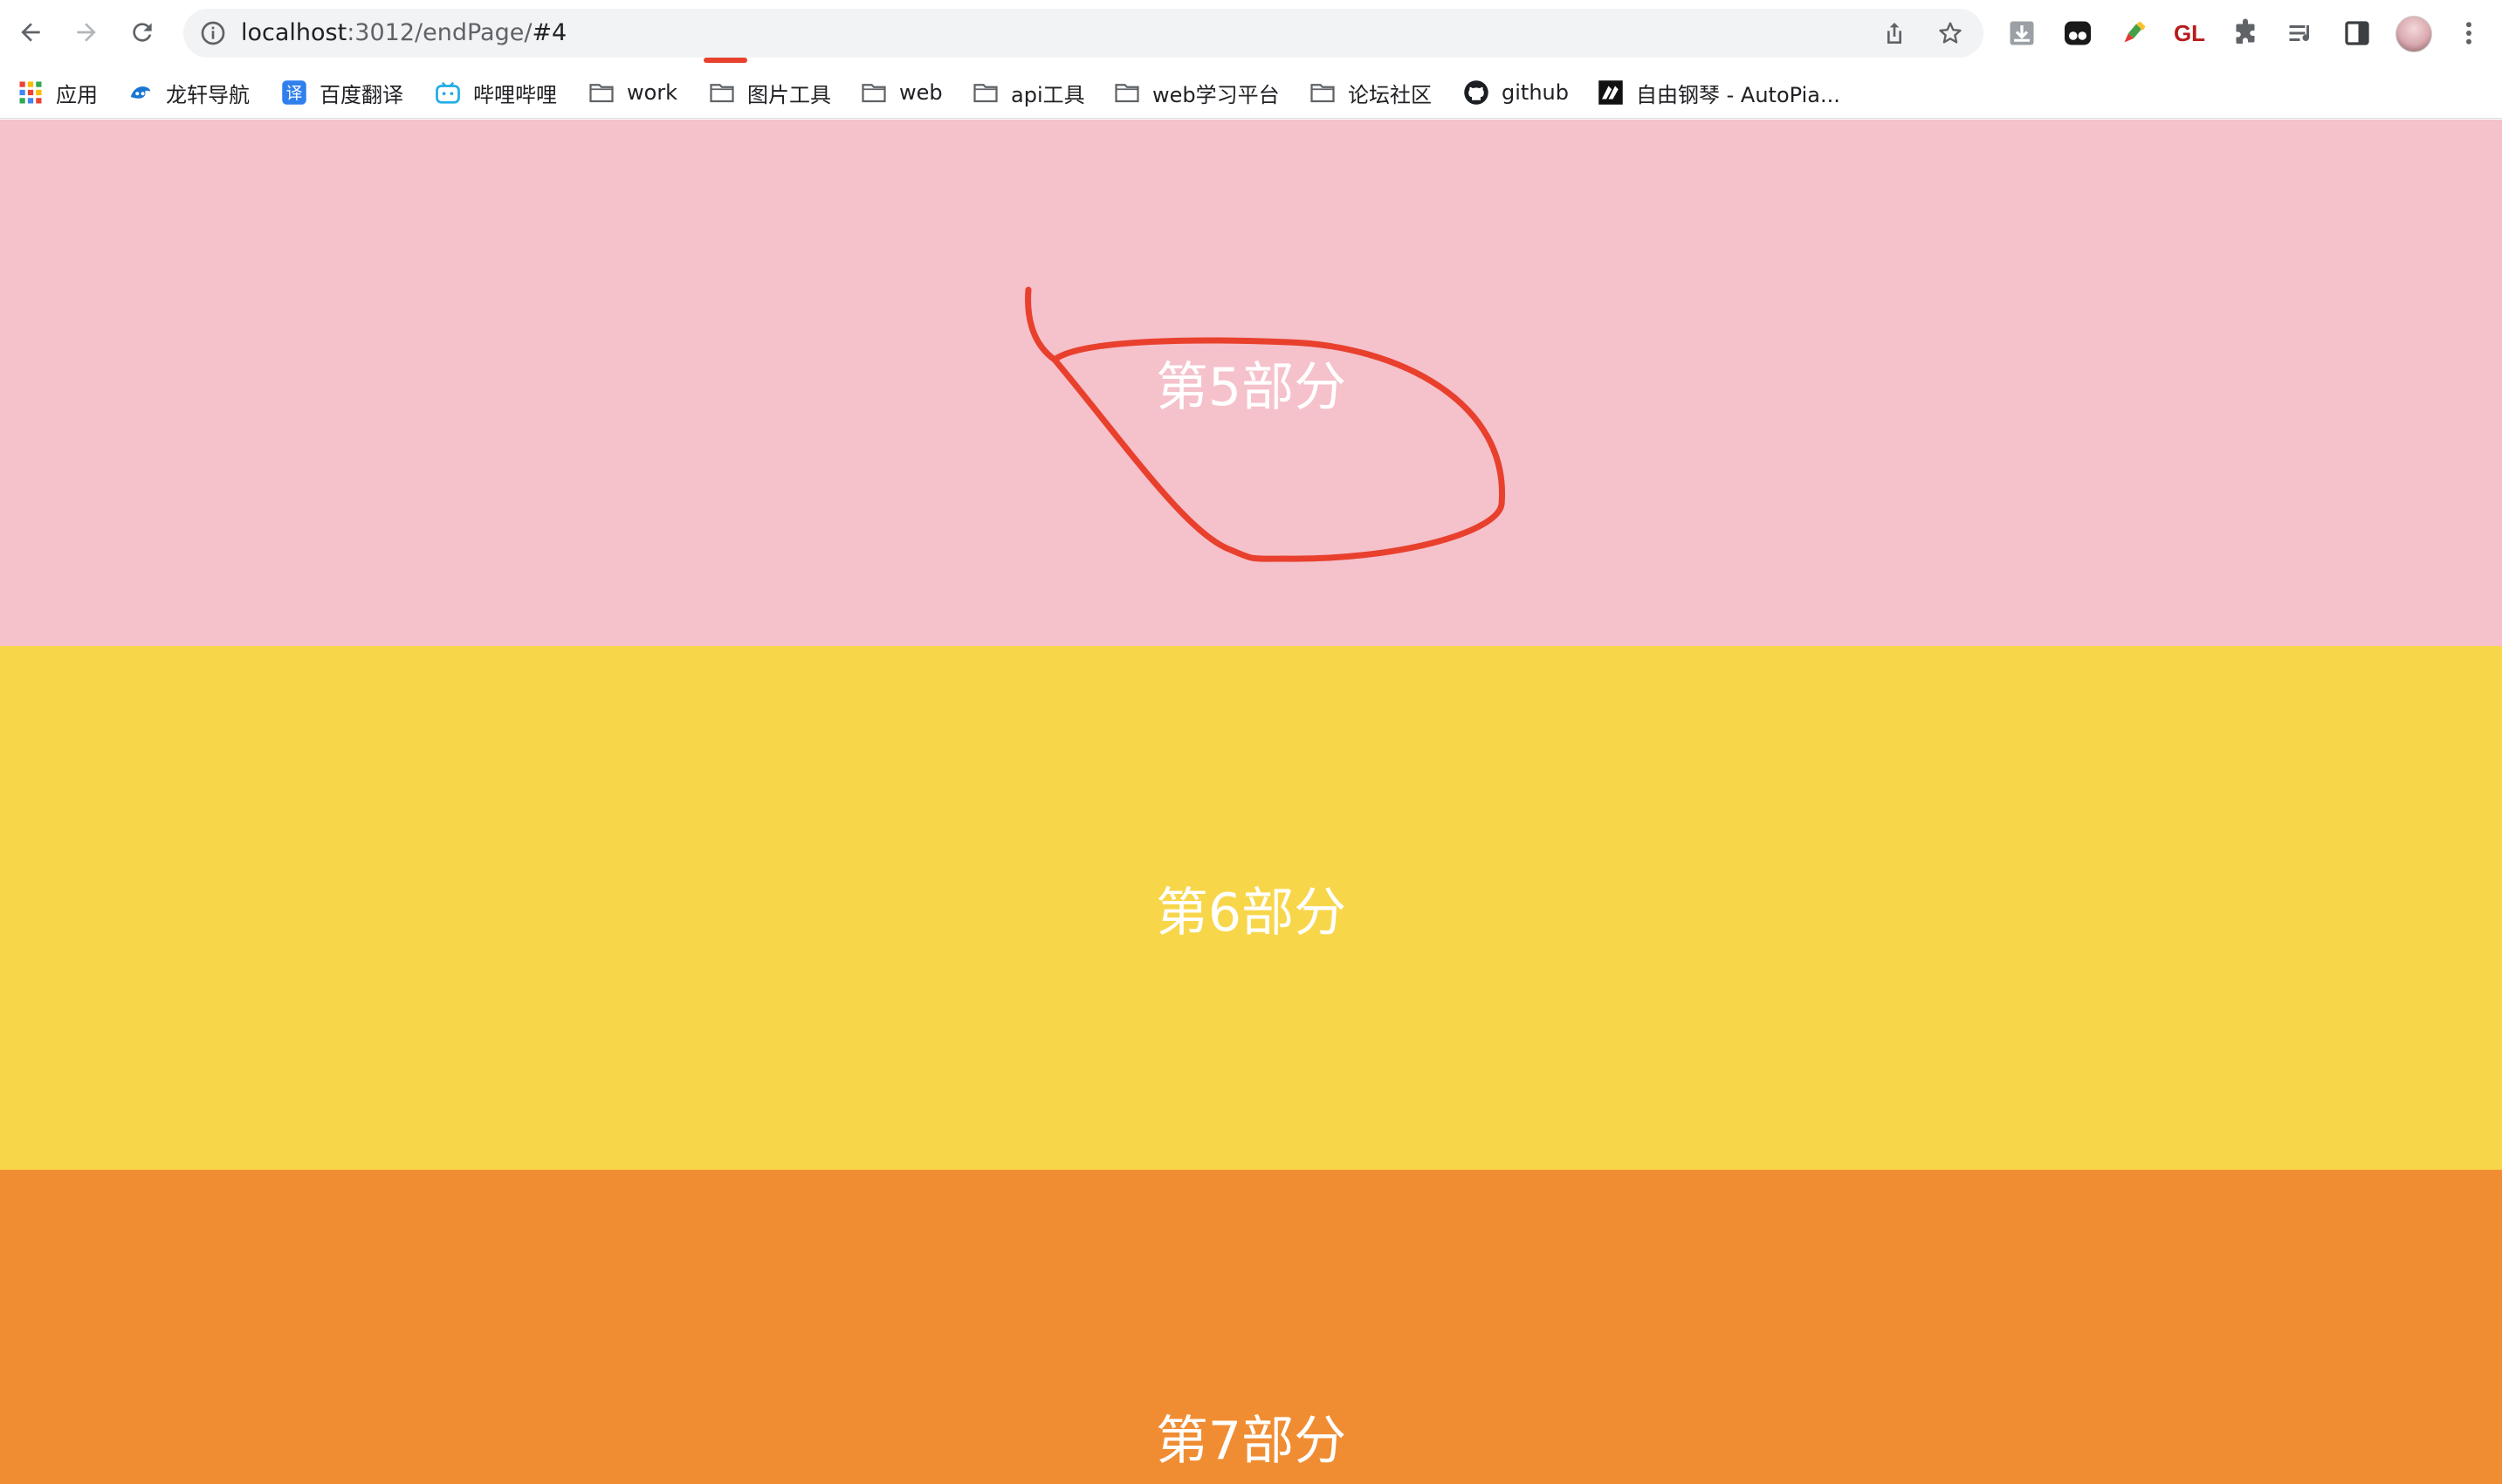 This screenshot has height=1484, width=2502. I want to click on bookmark-folder-work: work, so click(632, 92).